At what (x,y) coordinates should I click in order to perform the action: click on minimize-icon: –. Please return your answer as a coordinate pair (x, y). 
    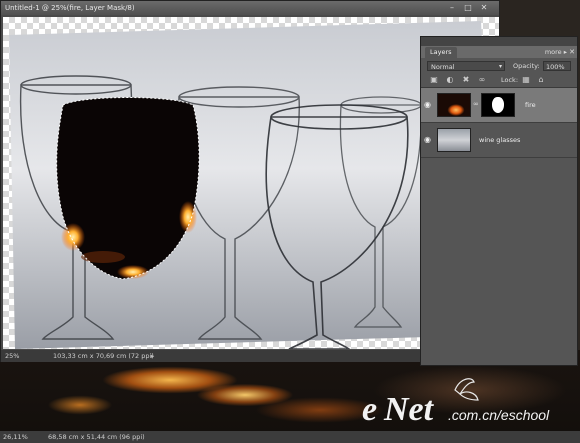
    Looking at the image, I should click on (452, 8).